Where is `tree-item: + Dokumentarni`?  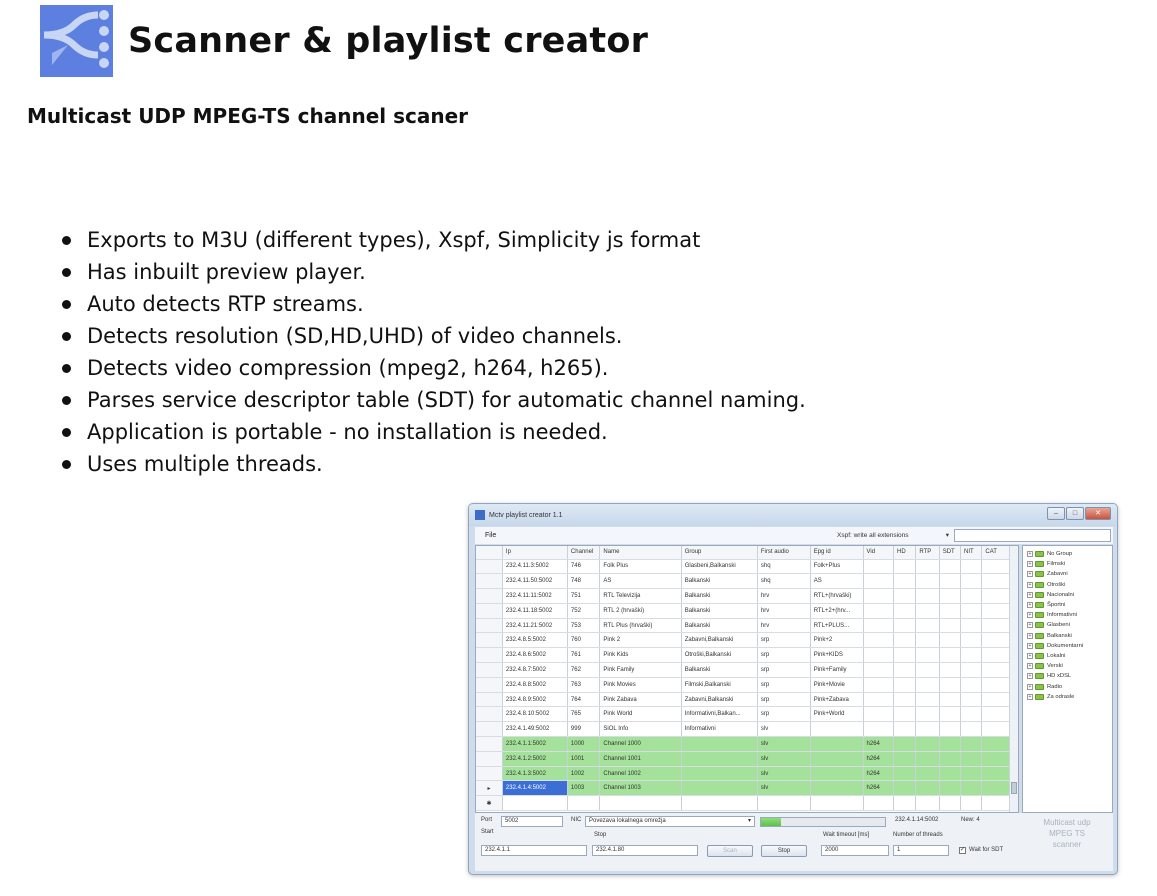 tree-item: + Dokumentarni is located at coordinates (1067, 646).